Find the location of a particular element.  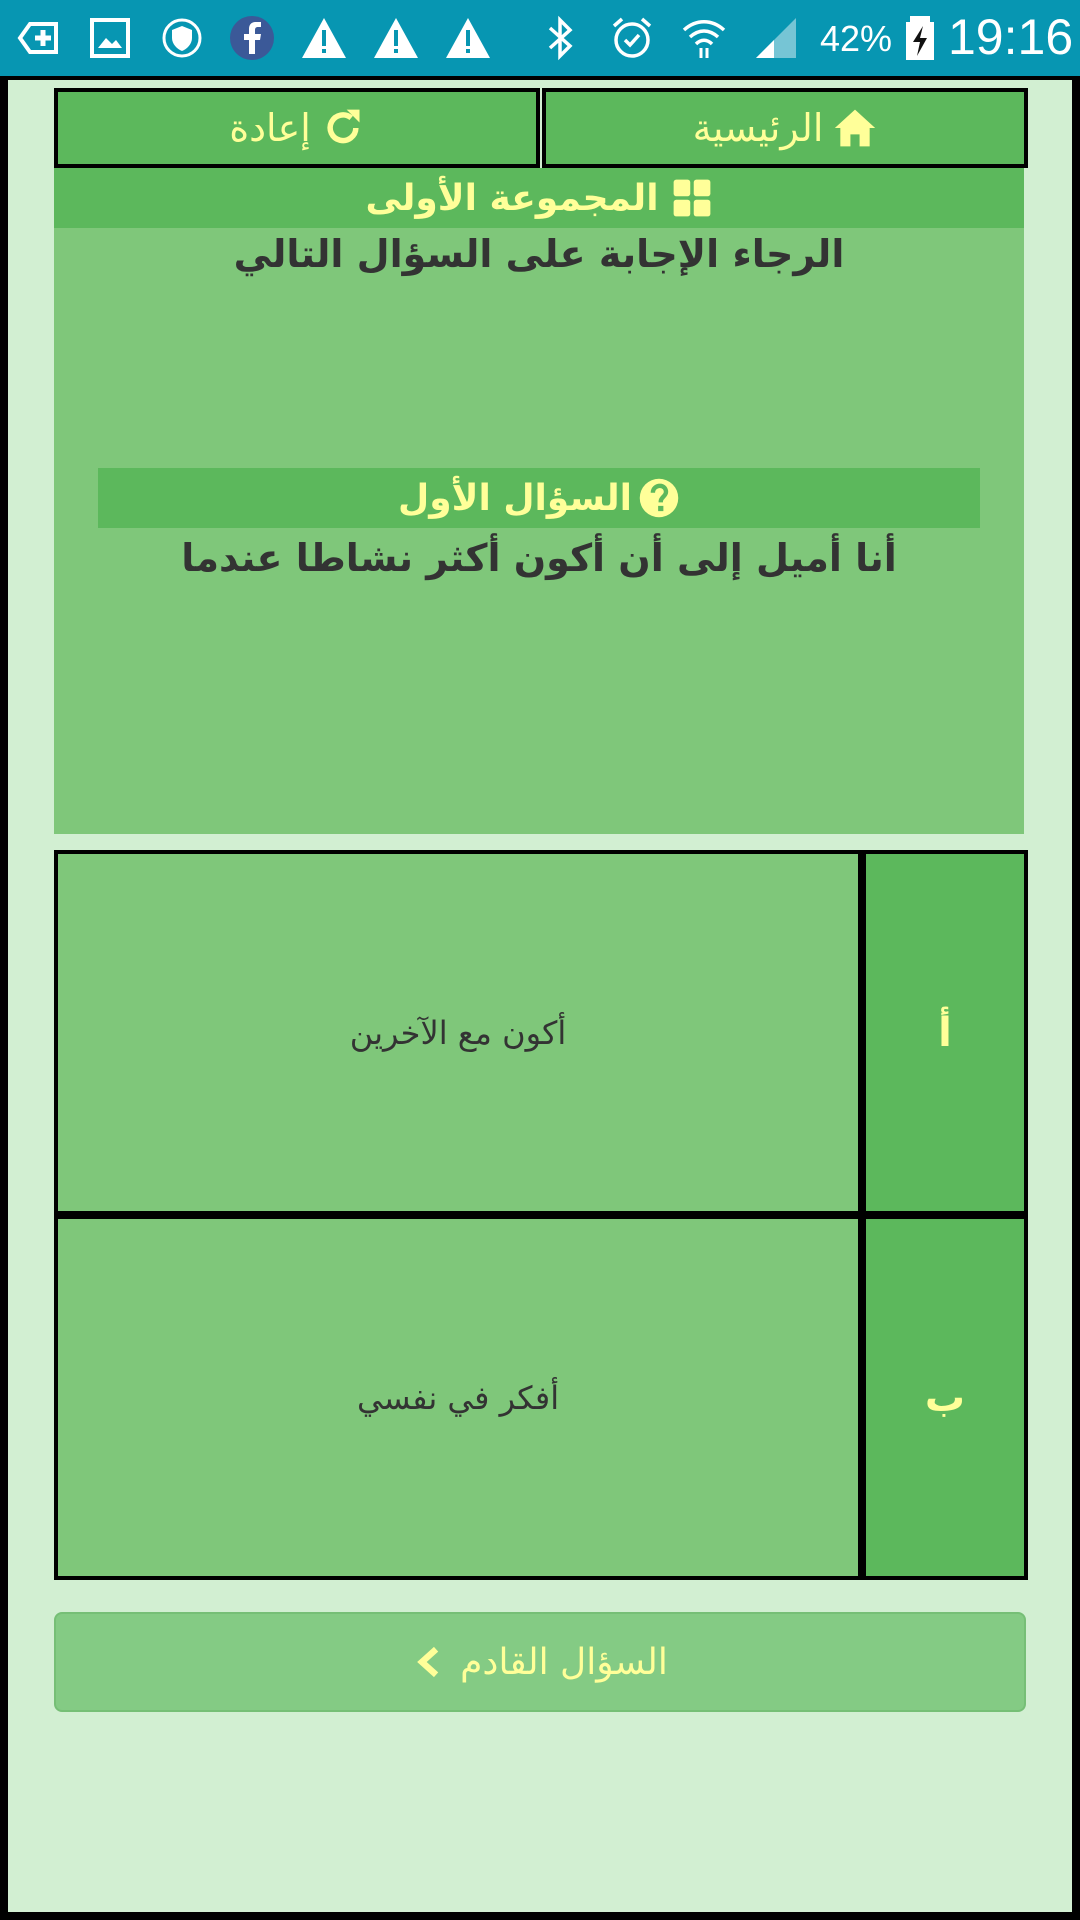

home-label: الرئيسية is located at coordinates (758, 128).